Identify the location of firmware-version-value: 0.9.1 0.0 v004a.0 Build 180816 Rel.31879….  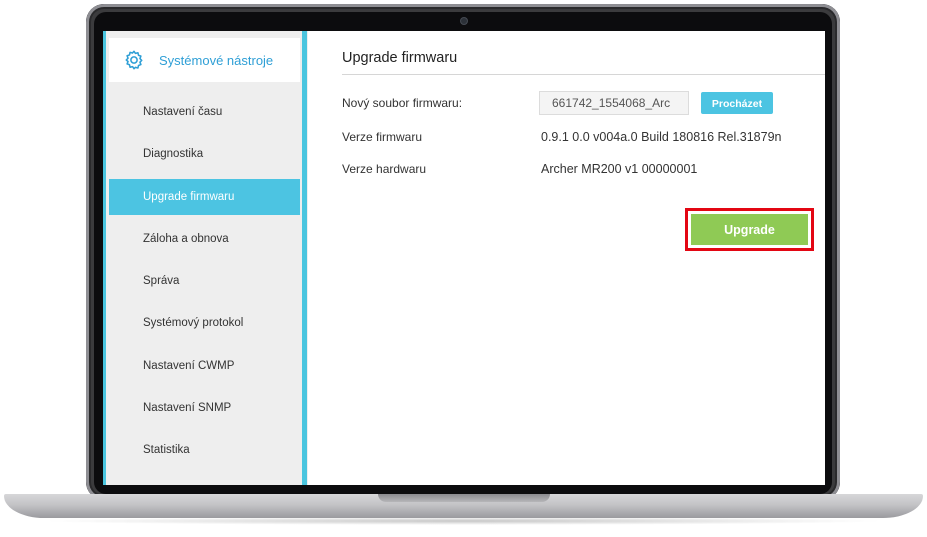
(661, 137).